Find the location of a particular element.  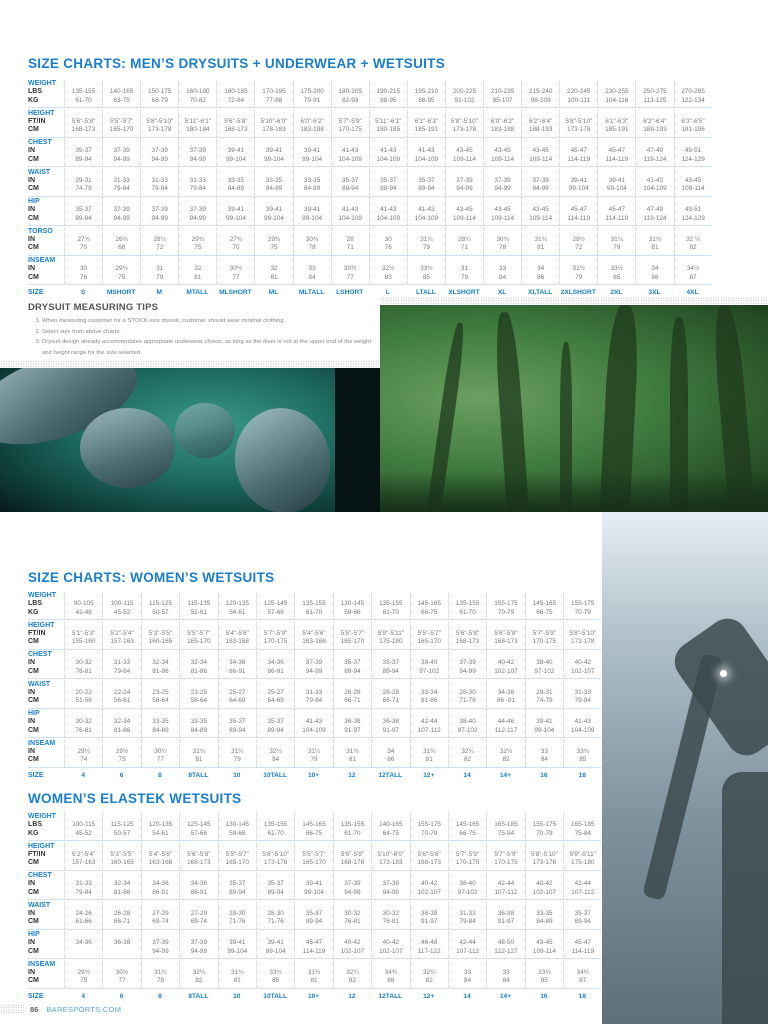

table-cell: 5'11"-6'1" 180-185 is located at coordinates (387, 123).